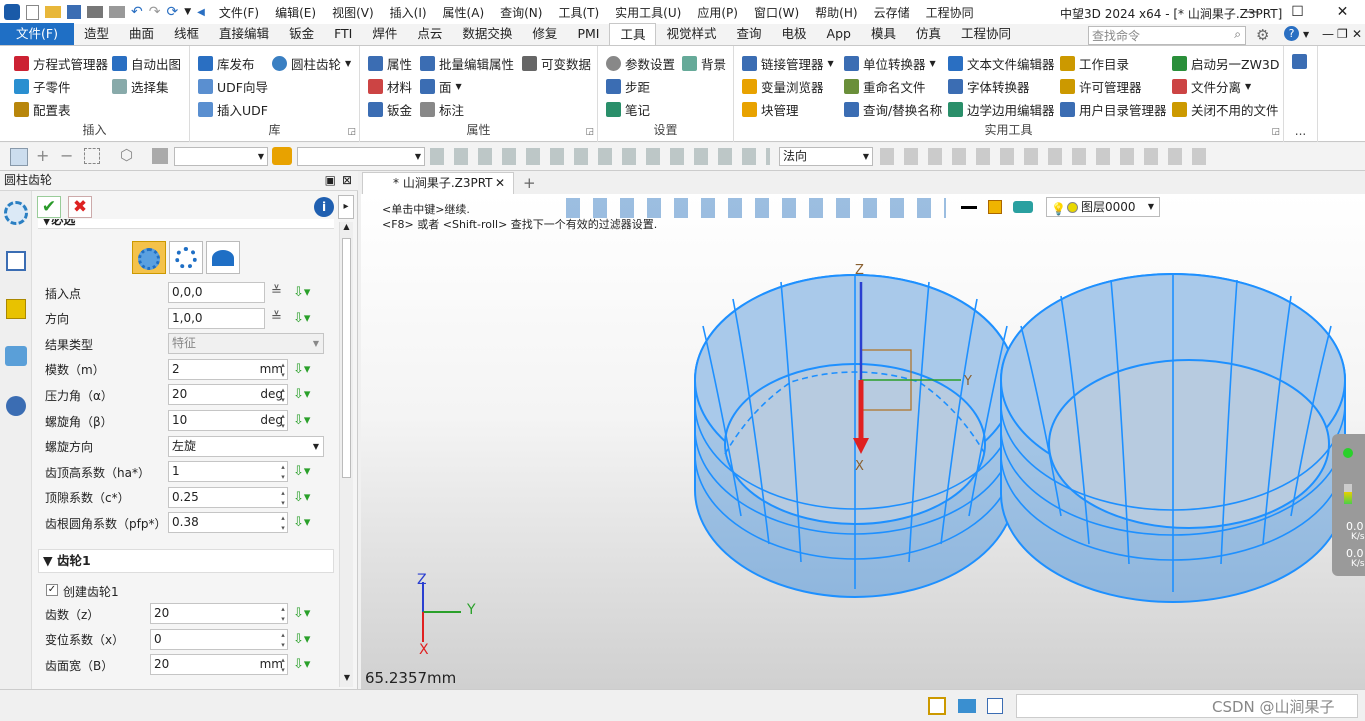  I want to click on ribbon-tab: 数据交换, so click(487, 34).